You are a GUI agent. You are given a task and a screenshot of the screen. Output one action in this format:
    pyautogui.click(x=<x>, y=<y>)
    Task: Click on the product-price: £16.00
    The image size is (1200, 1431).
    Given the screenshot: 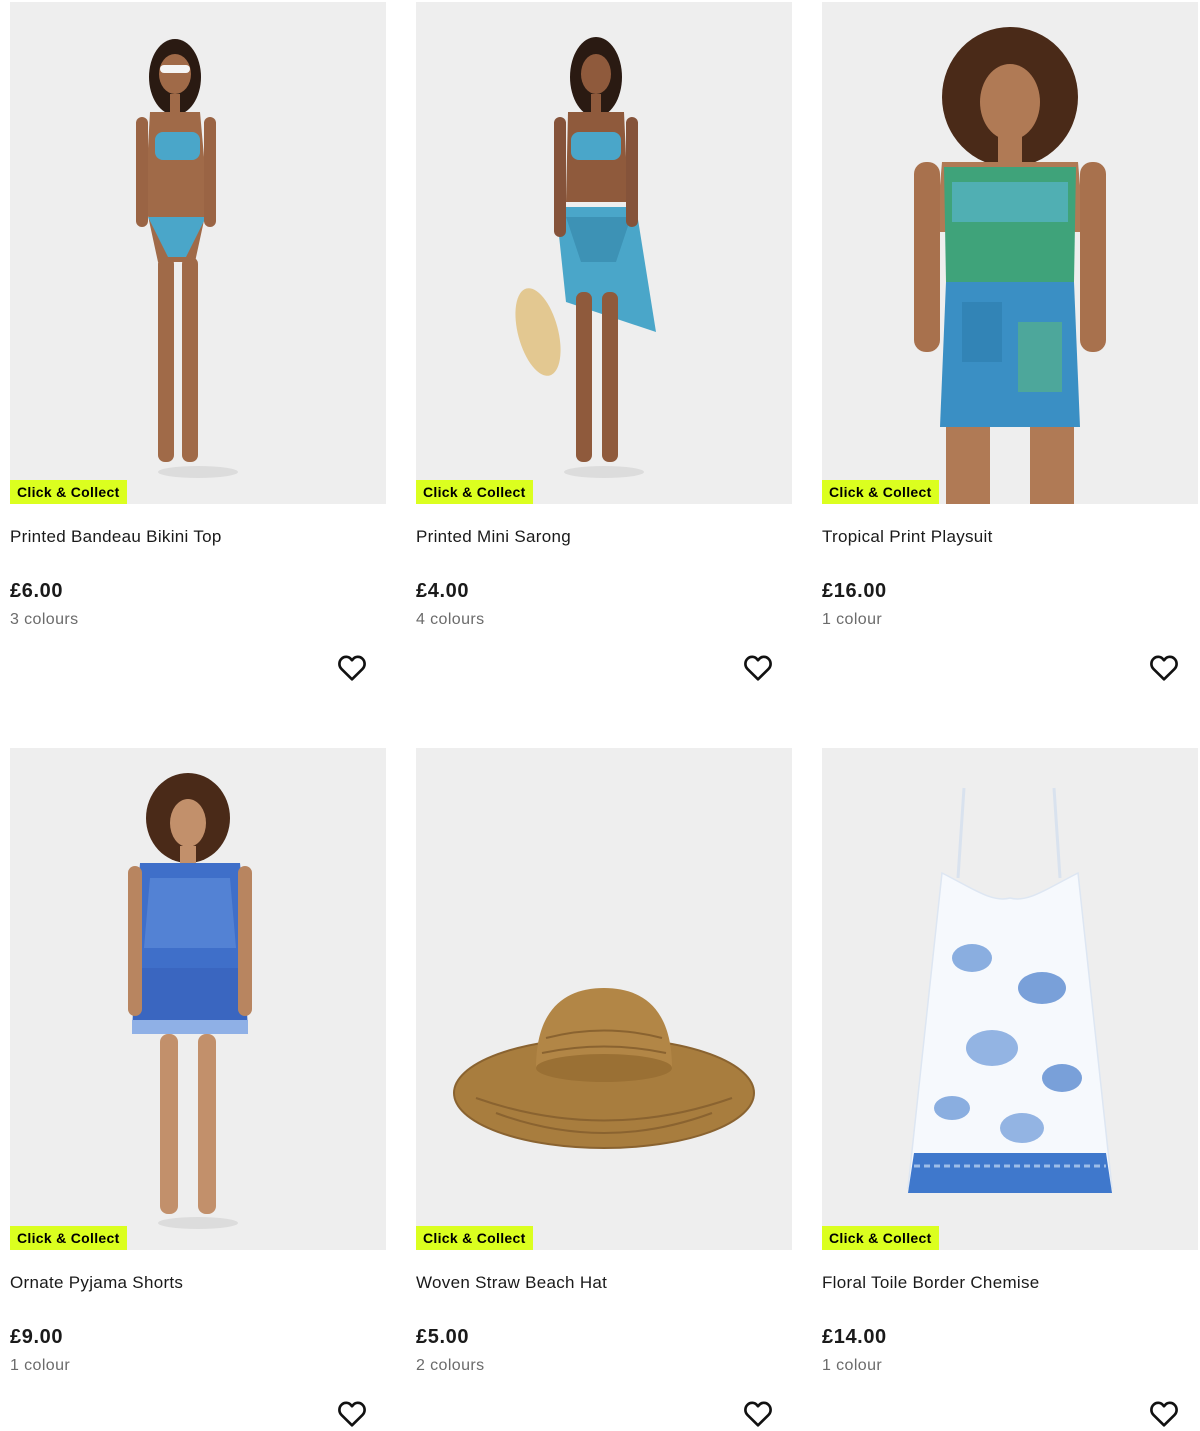 What is the action you would take?
    pyautogui.click(x=854, y=591)
    